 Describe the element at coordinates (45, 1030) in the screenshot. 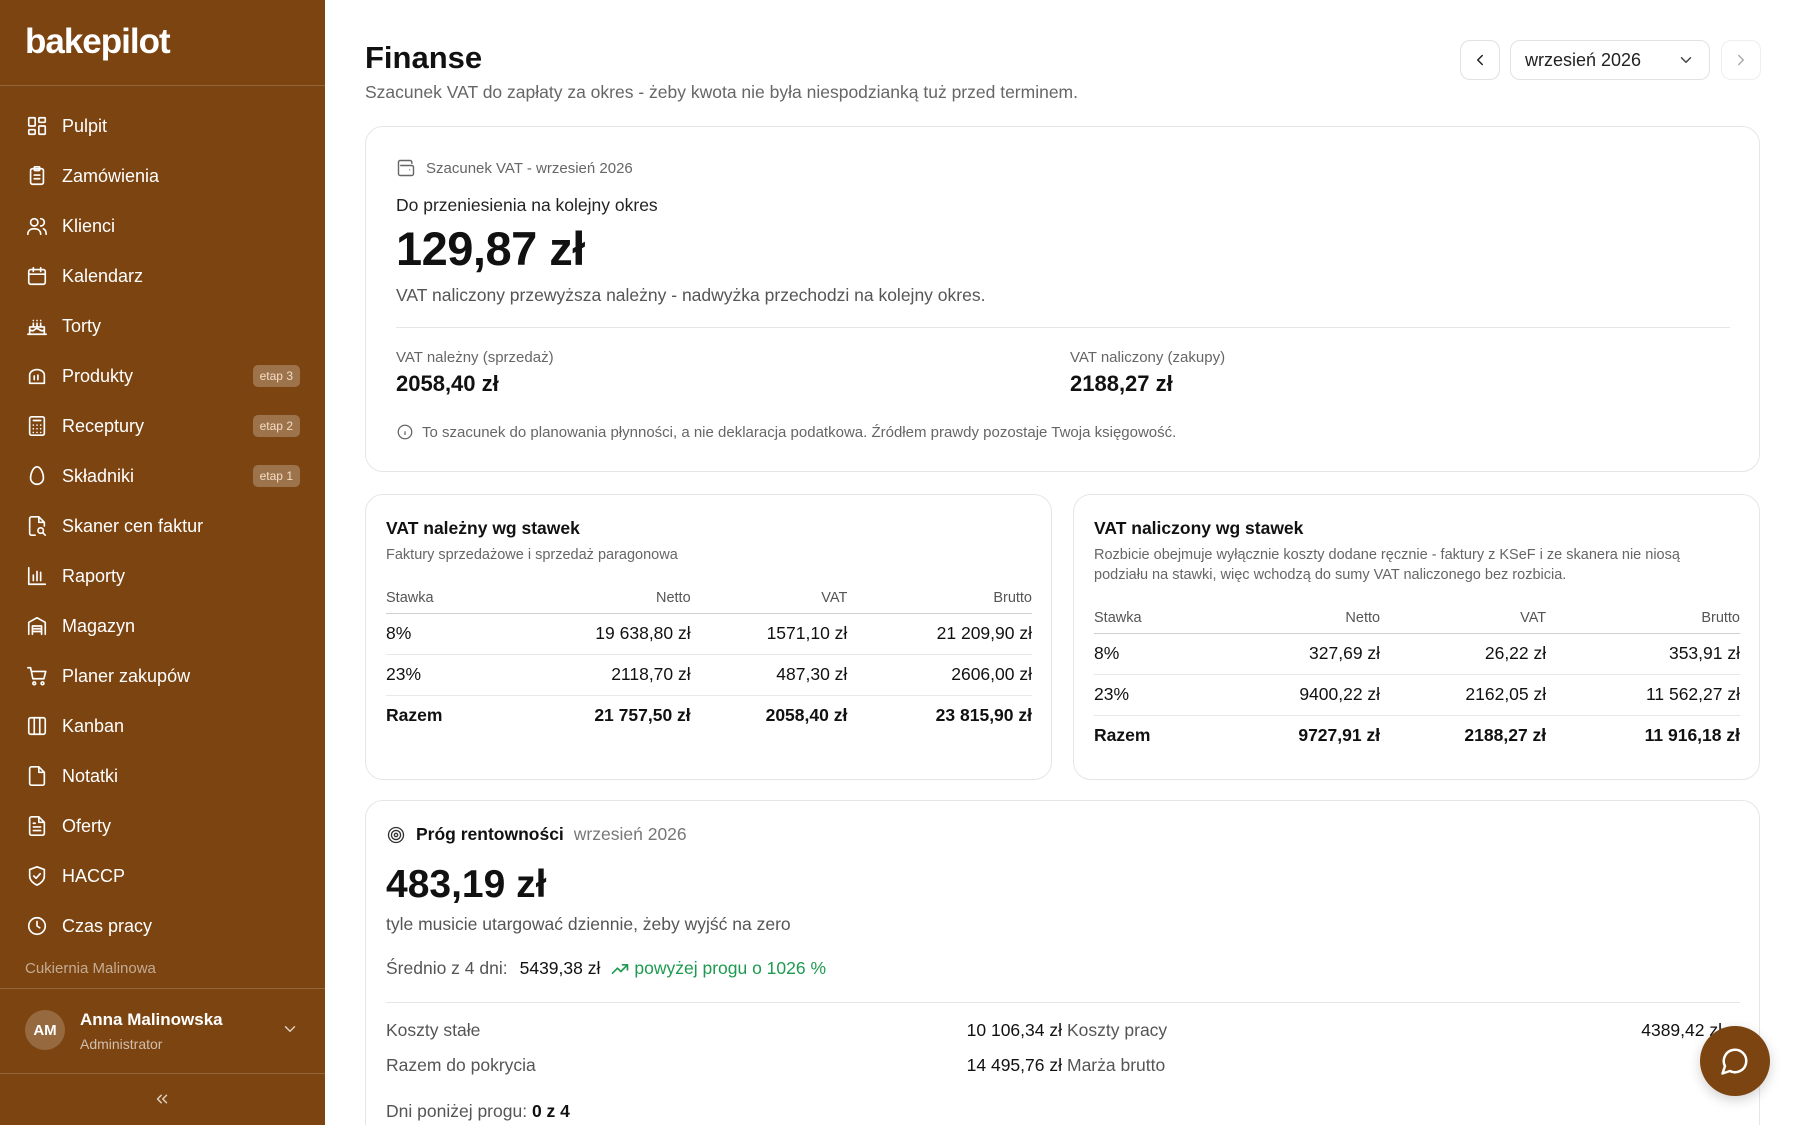

I see `avatar: AM` at that location.